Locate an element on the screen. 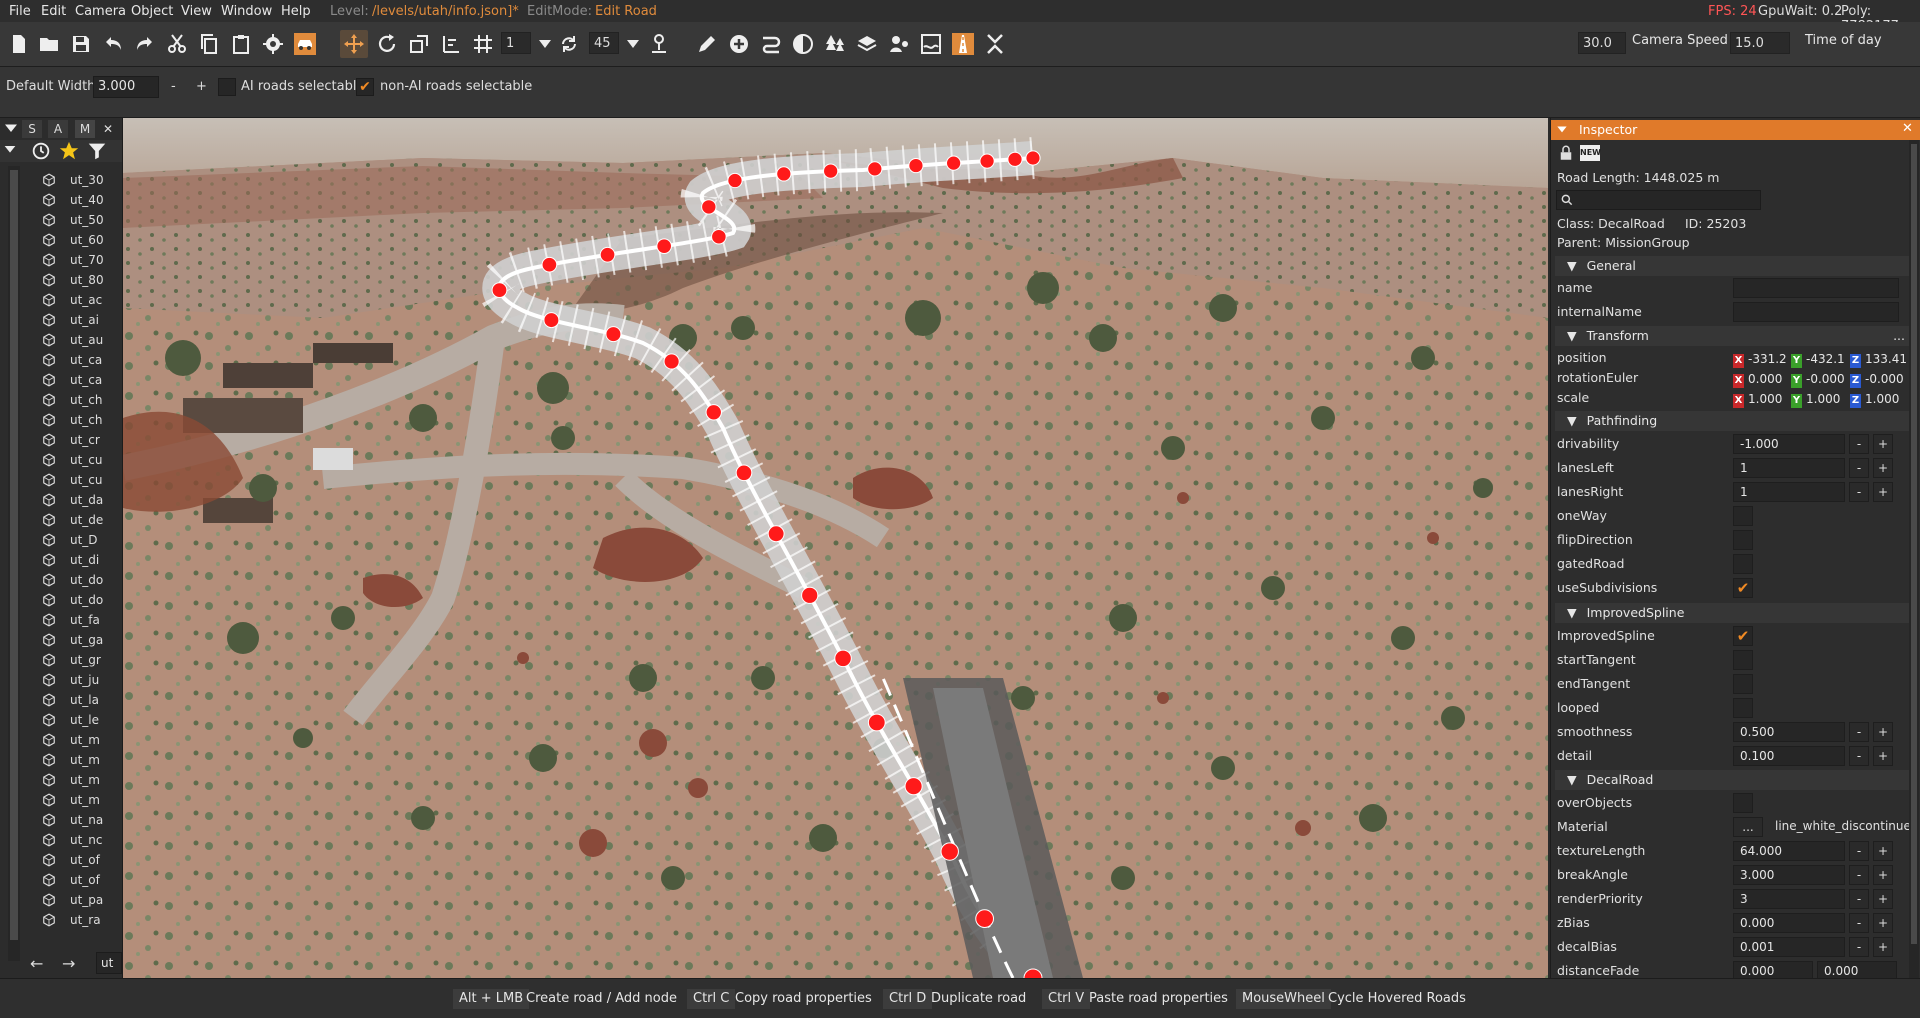  tree-item: ut_ju is located at coordinates (100, 680).